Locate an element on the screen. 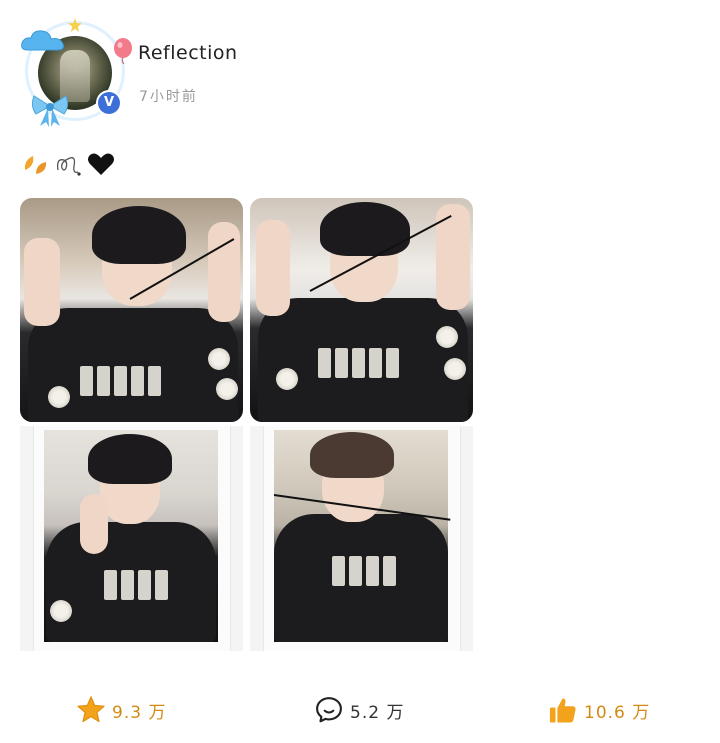 The width and height of the screenshot is (720, 743). post-time: 7小时前 is located at coordinates (168, 97).